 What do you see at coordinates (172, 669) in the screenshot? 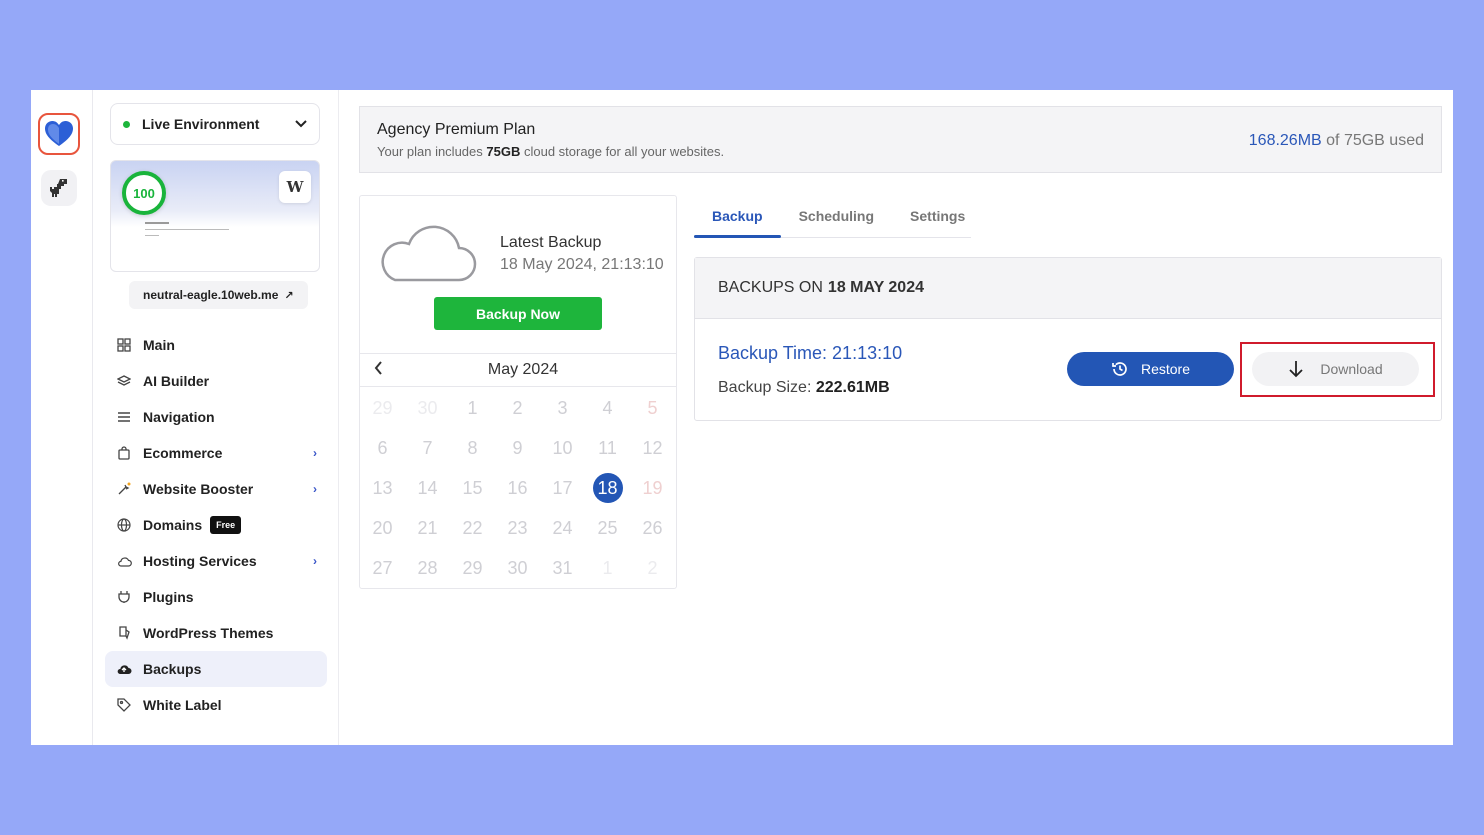
I see `sidebar-item-label: Backups` at bounding box center [172, 669].